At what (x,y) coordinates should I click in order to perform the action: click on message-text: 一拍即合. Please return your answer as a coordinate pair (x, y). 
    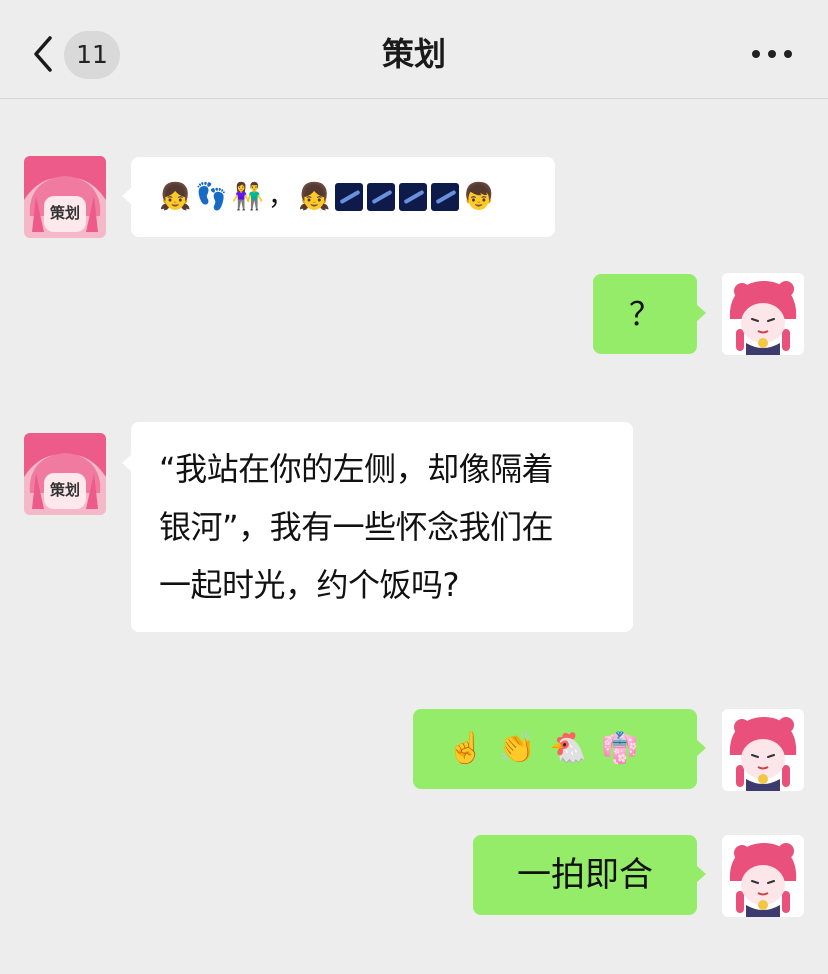
    Looking at the image, I should click on (585, 875).